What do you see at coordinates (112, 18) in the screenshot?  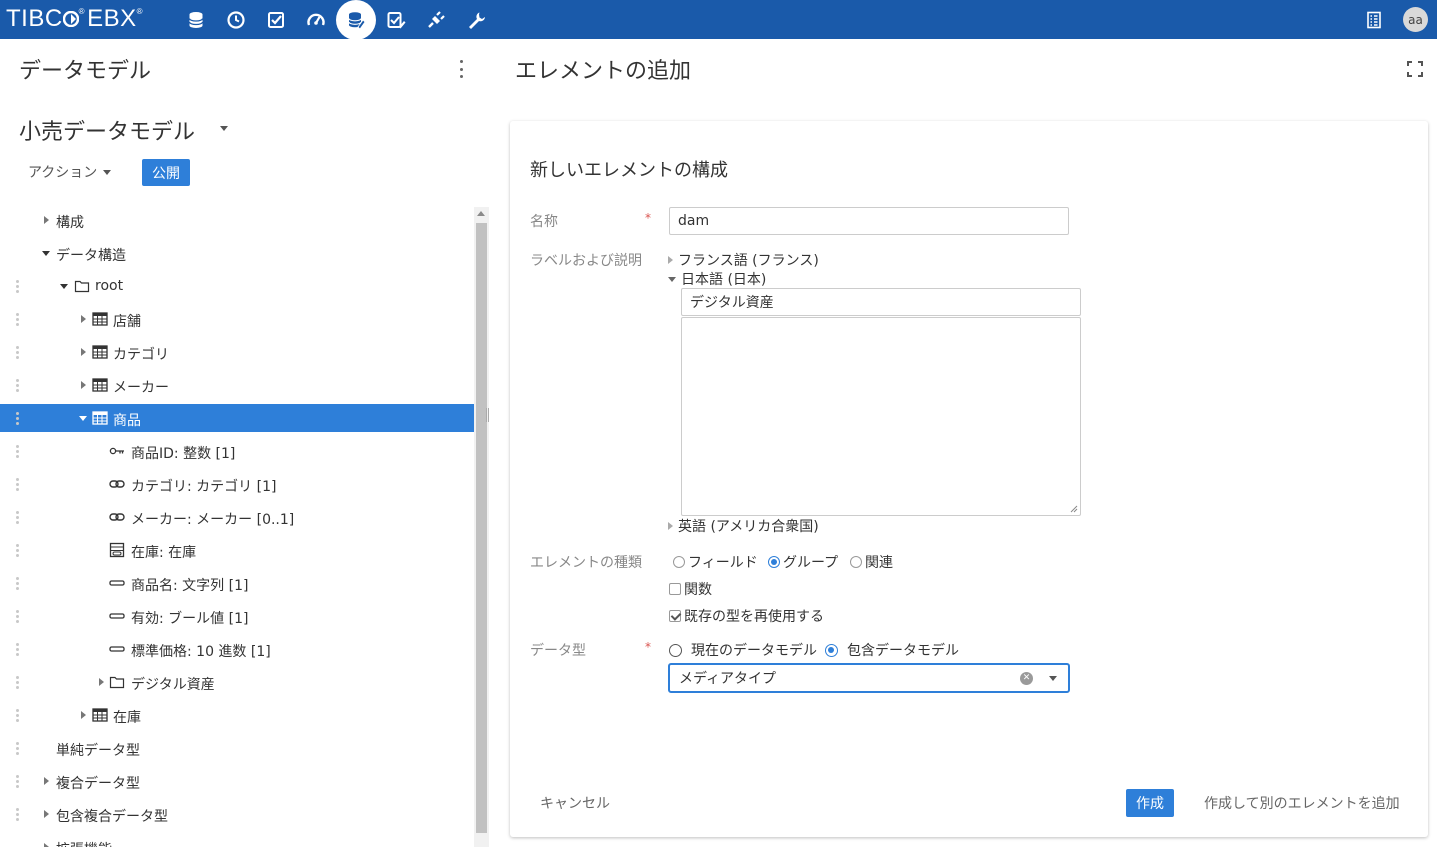 I see `logo-text-ebx: EBX` at bounding box center [112, 18].